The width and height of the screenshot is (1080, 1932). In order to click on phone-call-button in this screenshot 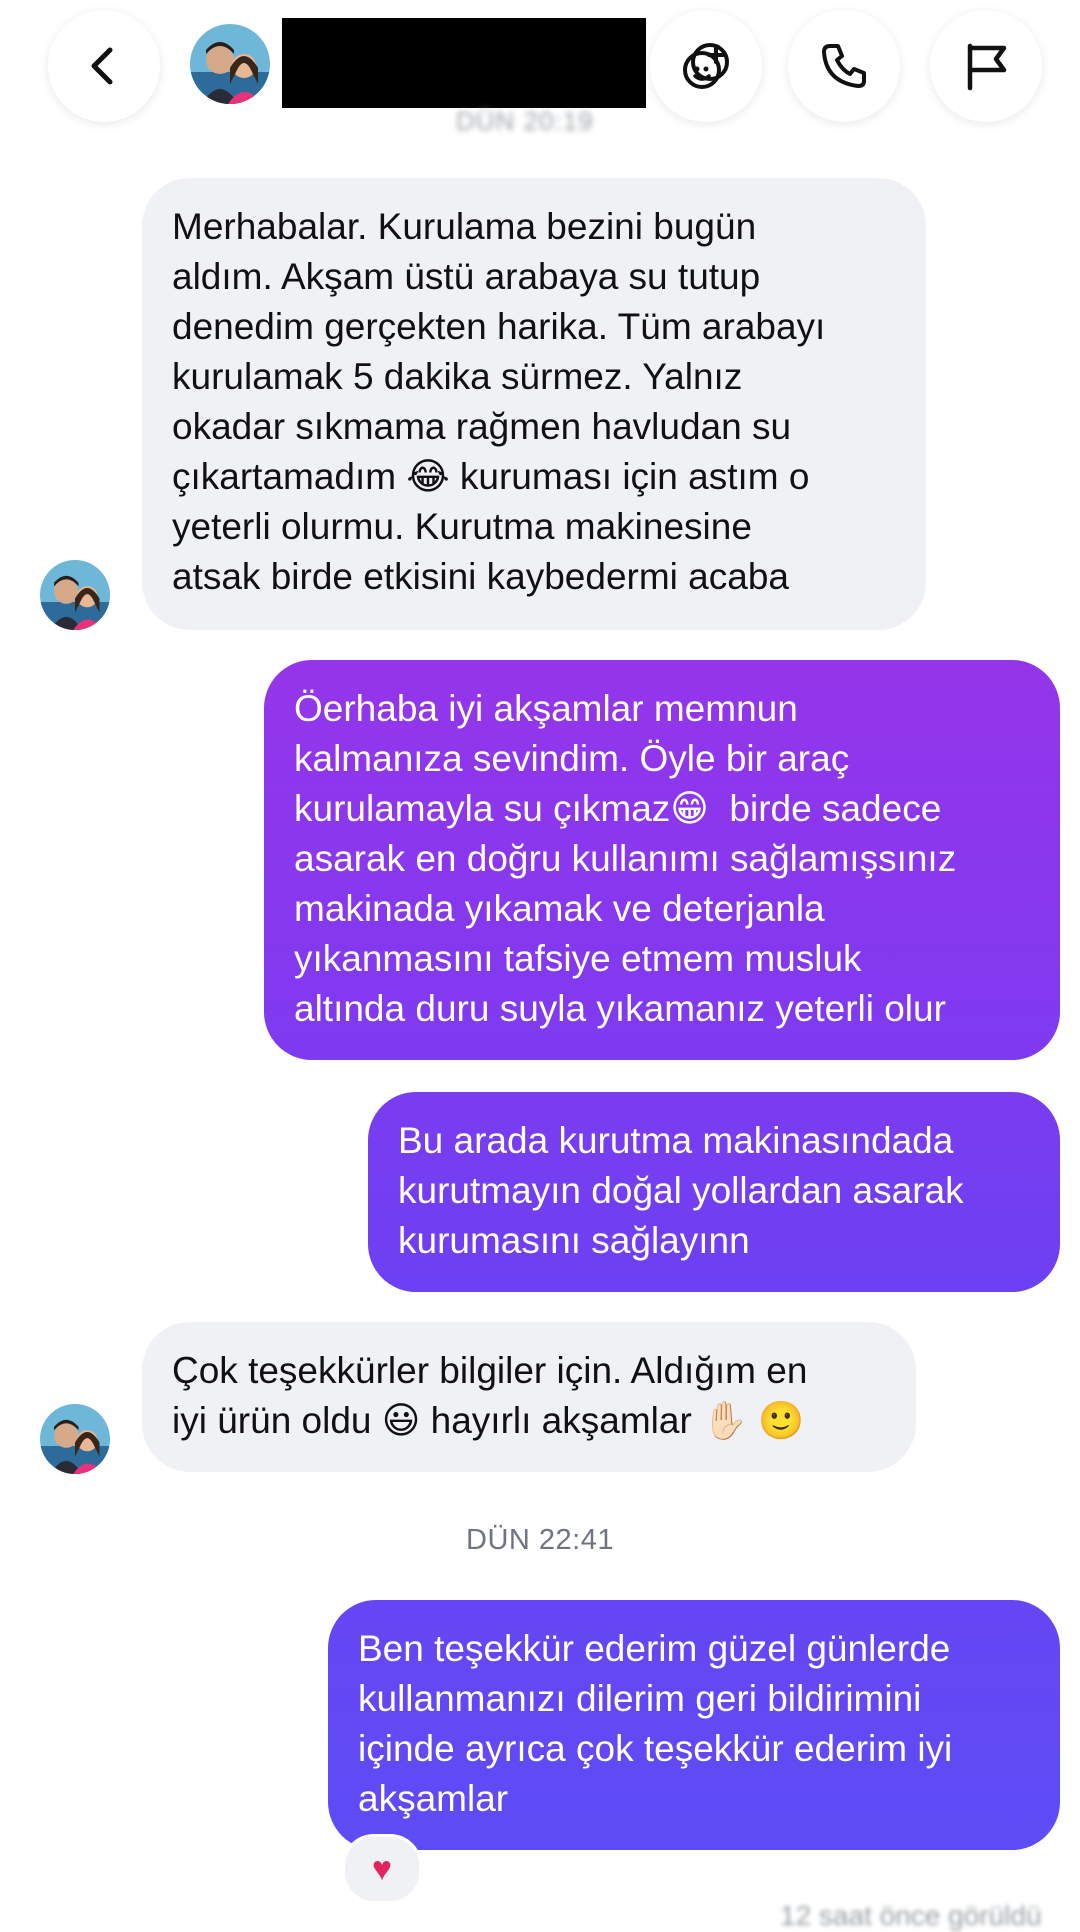, I will do `click(844, 66)`.